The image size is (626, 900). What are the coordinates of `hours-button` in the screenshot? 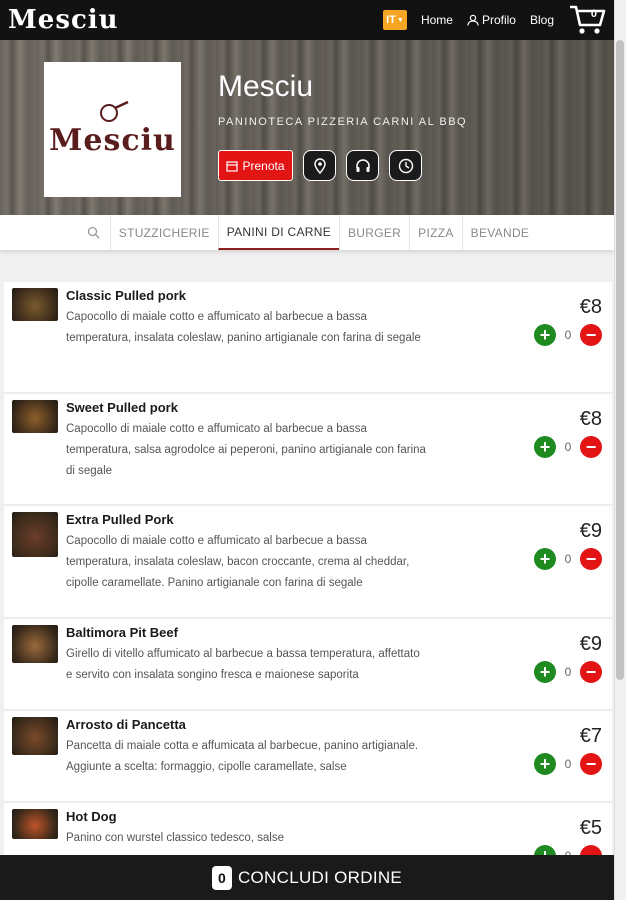 It's located at (405, 165).